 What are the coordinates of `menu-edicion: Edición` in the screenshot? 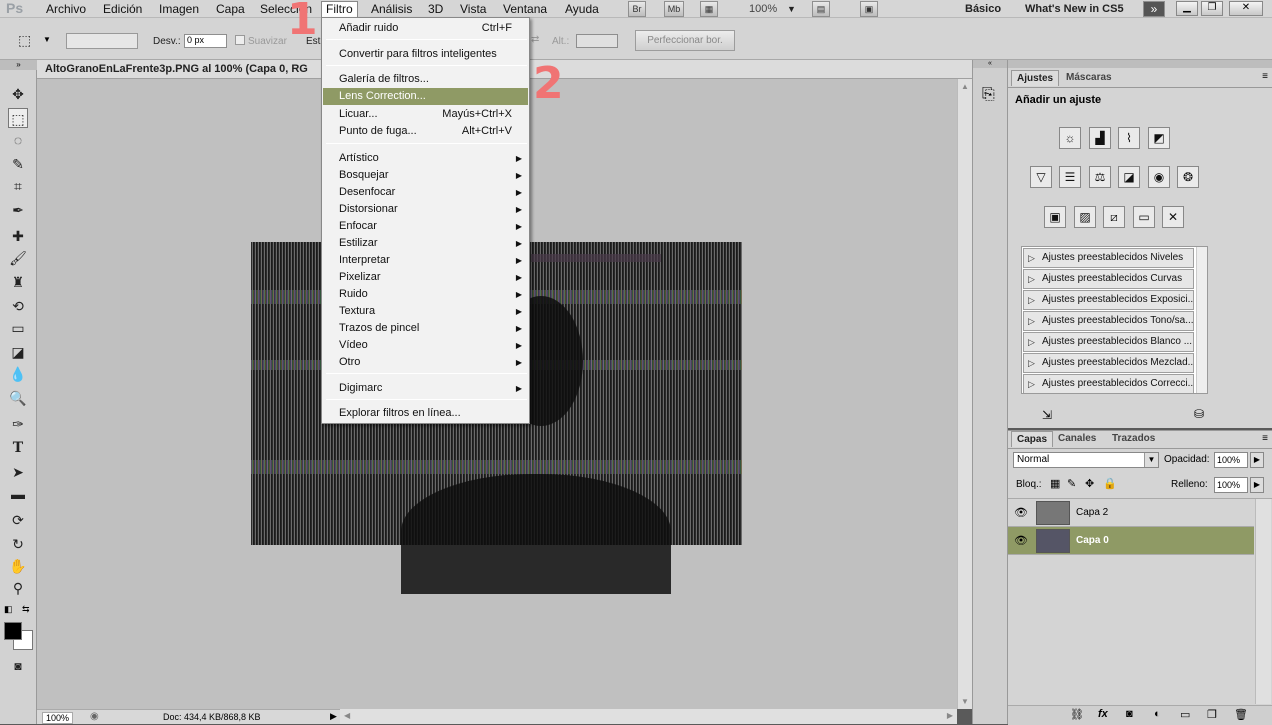 It's located at (122, 9).